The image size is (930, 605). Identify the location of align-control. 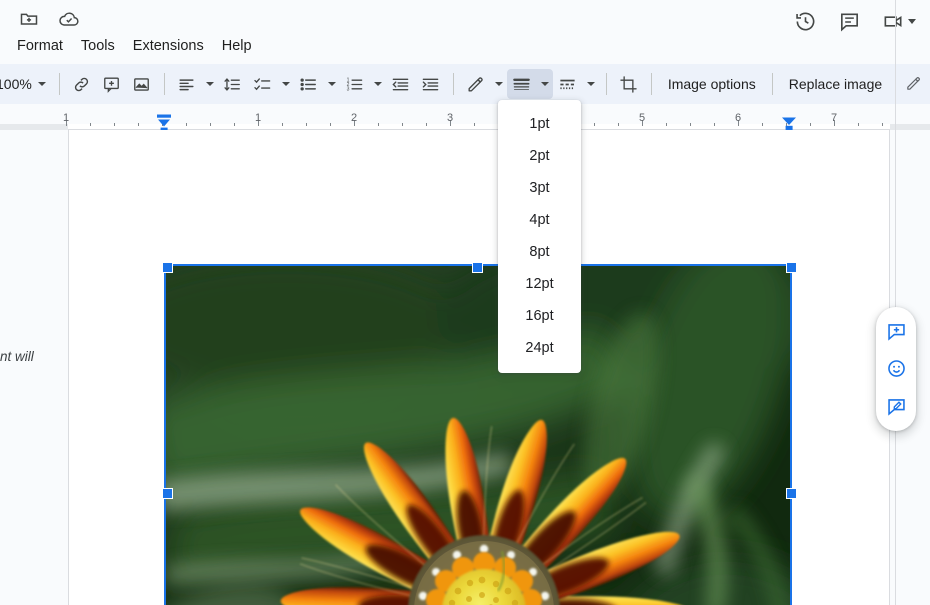
(195, 84).